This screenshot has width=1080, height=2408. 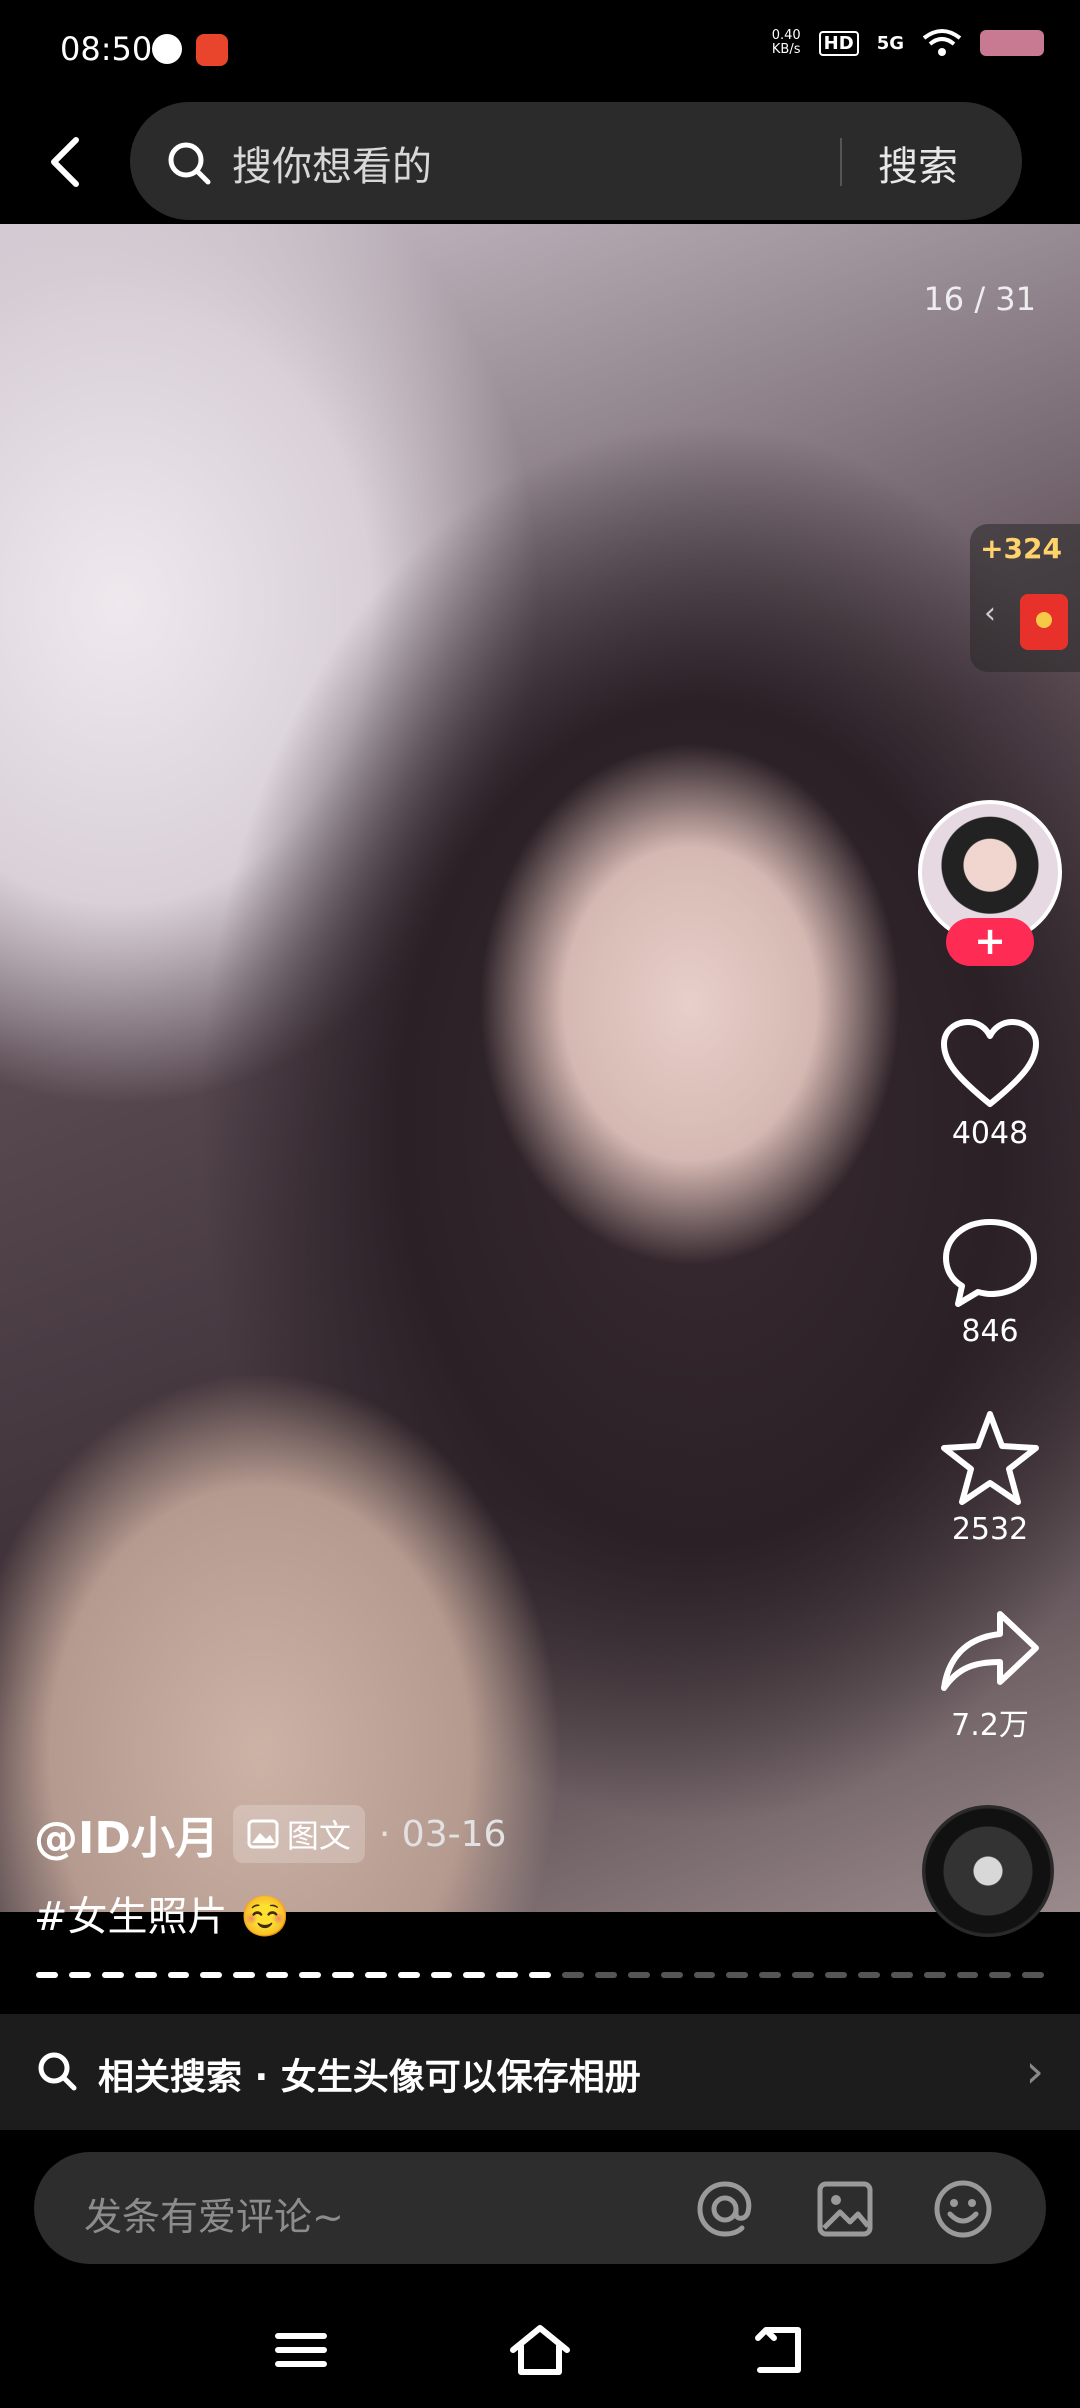 I want to click on wifi-icon, so click(x=942, y=42).